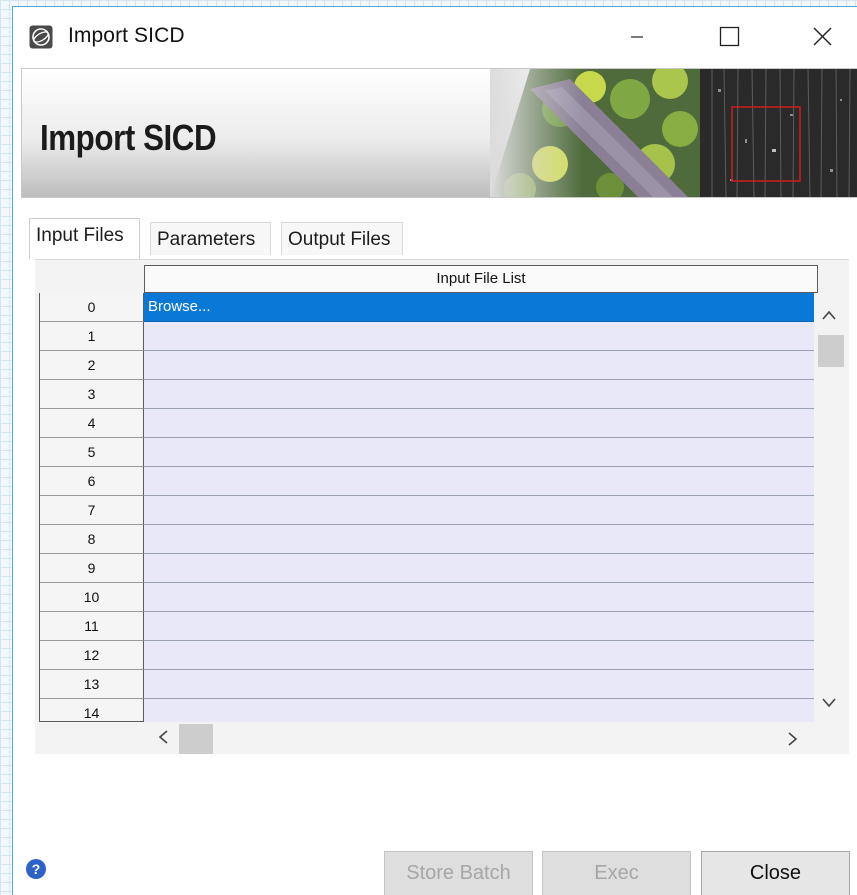 The width and height of the screenshot is (857, 895). I want to click on horizontal-scrollbar, so click(481, 738).